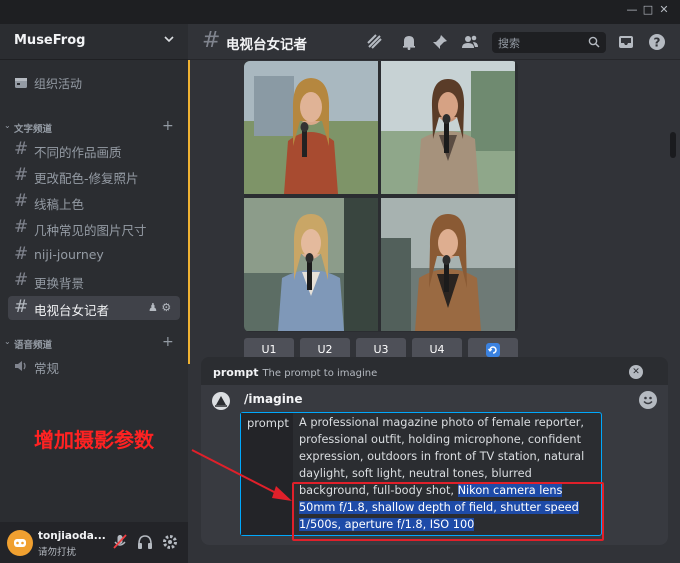 The height and width of the screenshot is (563, 680). Describe the element at coordinates (94, 127) in the screenshot. I see `category-text-channels: ⌄ 文字频道 +` at that location.